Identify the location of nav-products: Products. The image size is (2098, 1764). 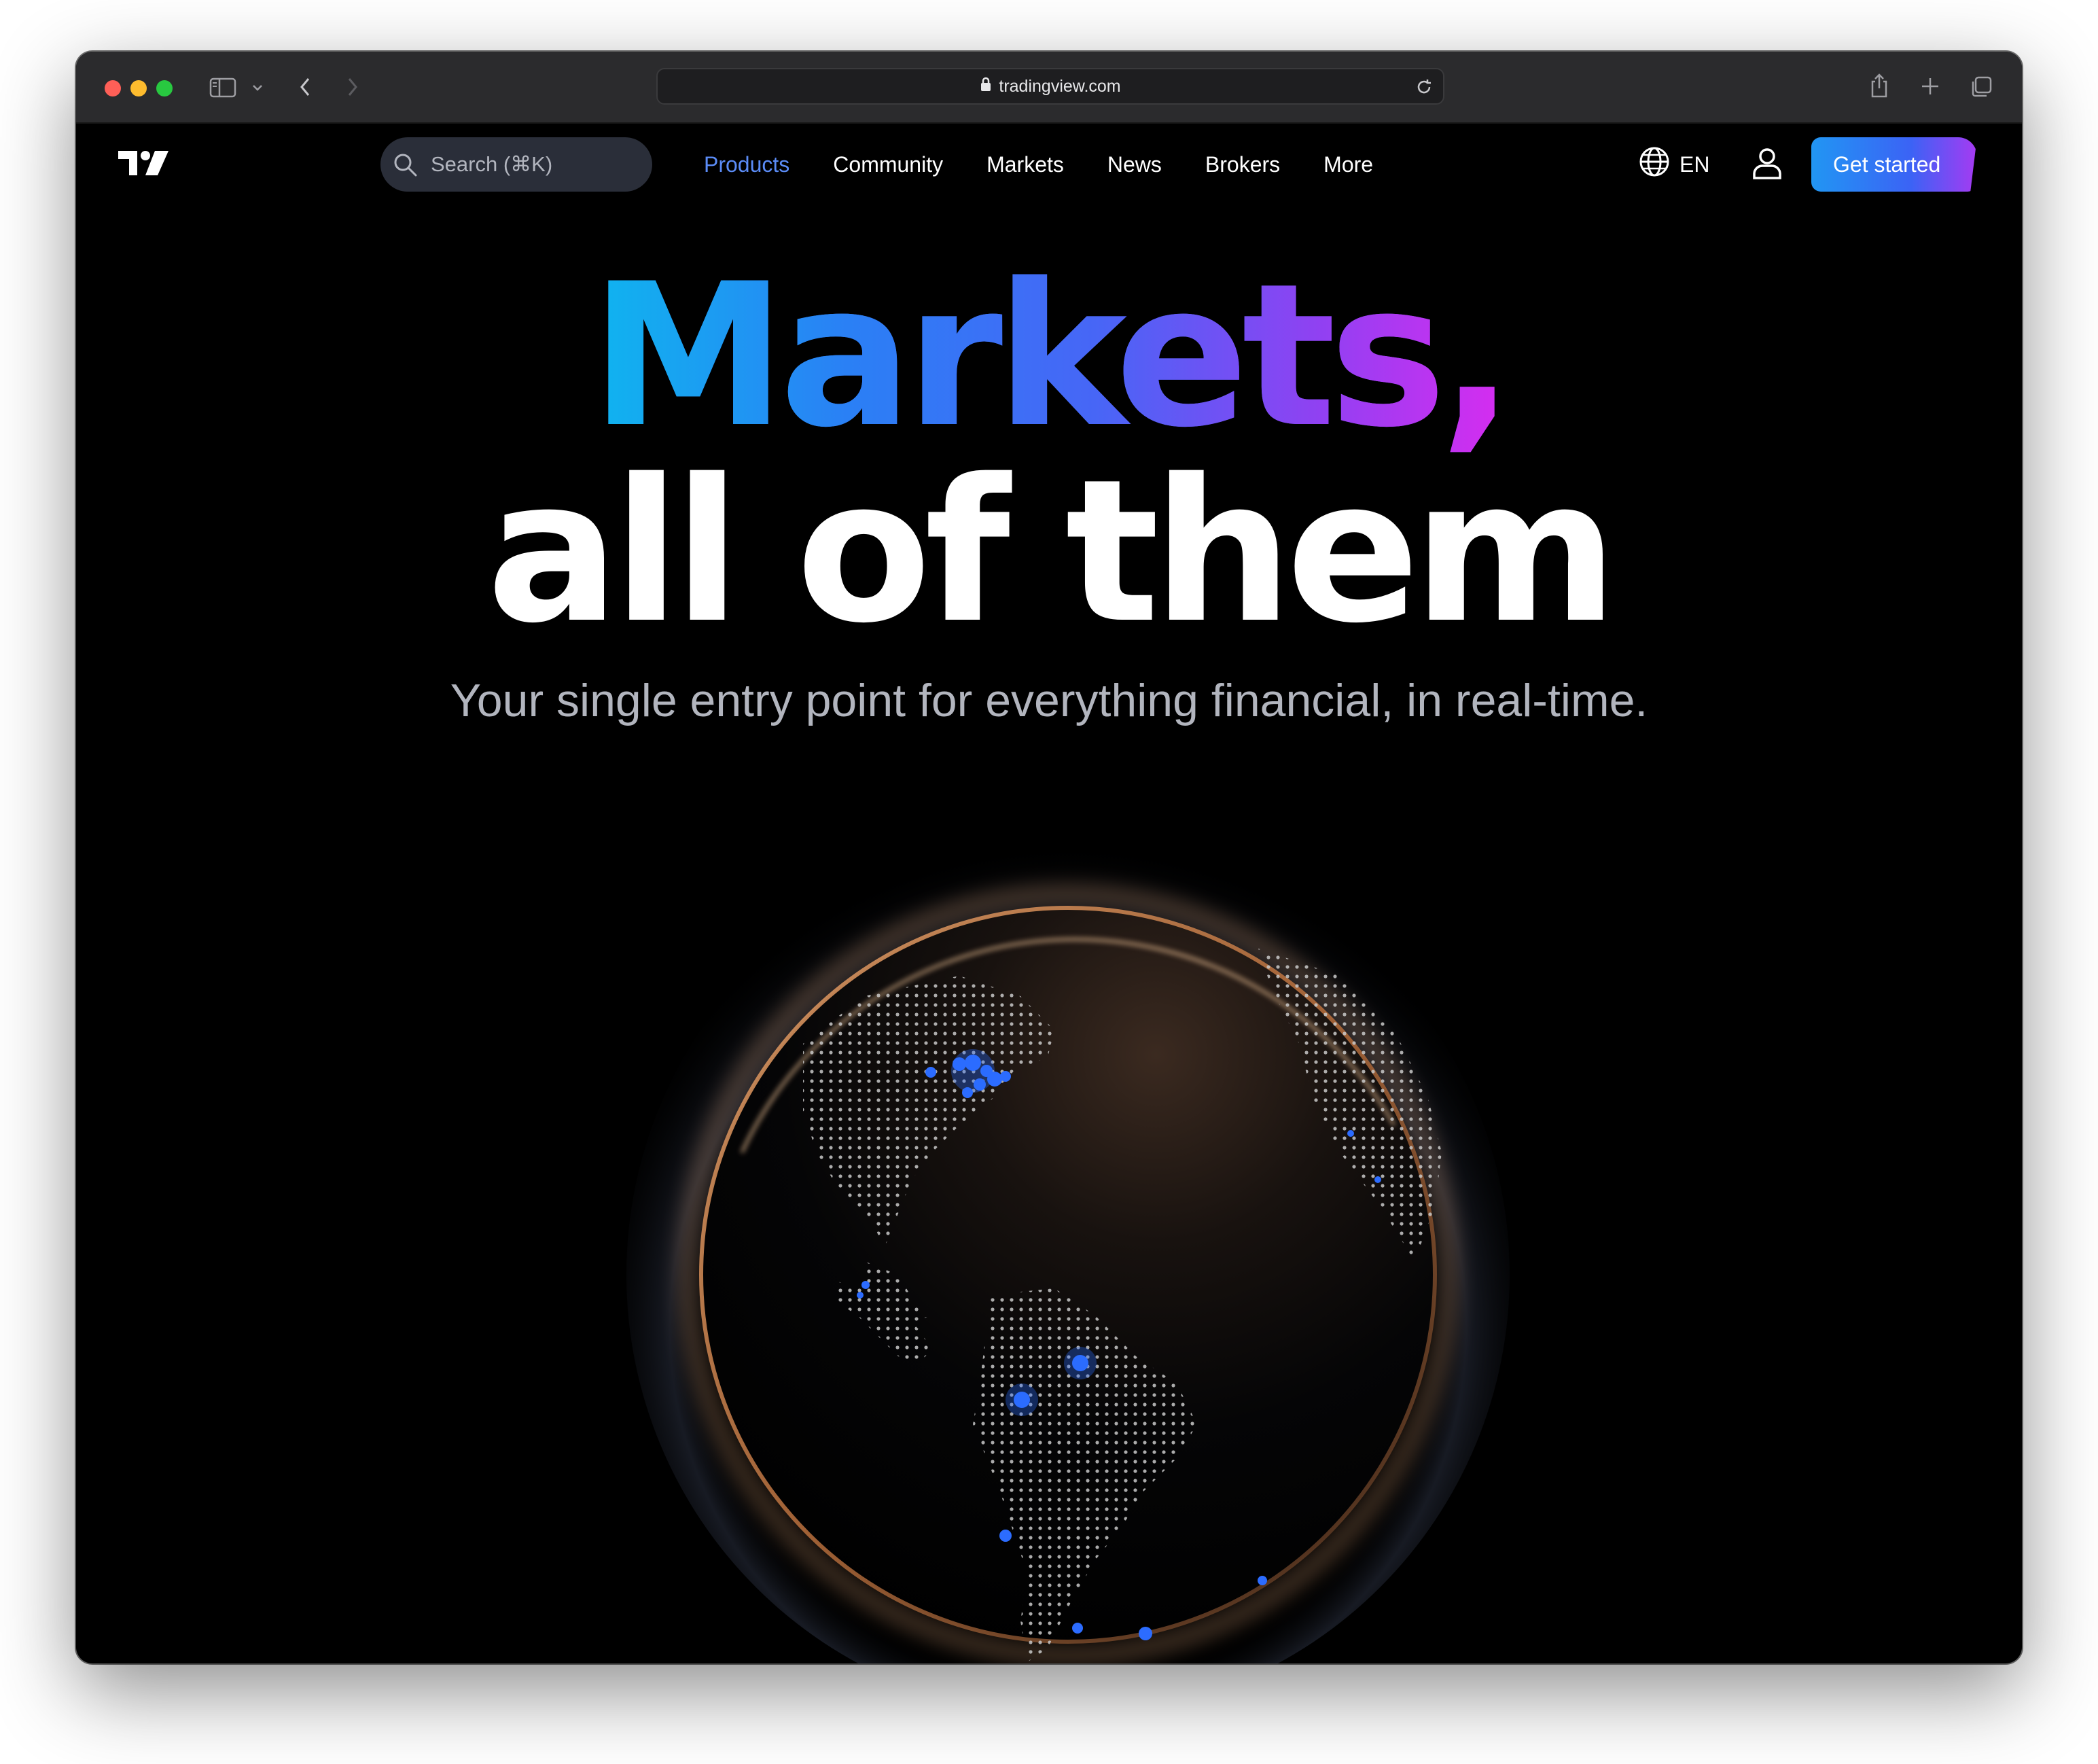
(746, 164).